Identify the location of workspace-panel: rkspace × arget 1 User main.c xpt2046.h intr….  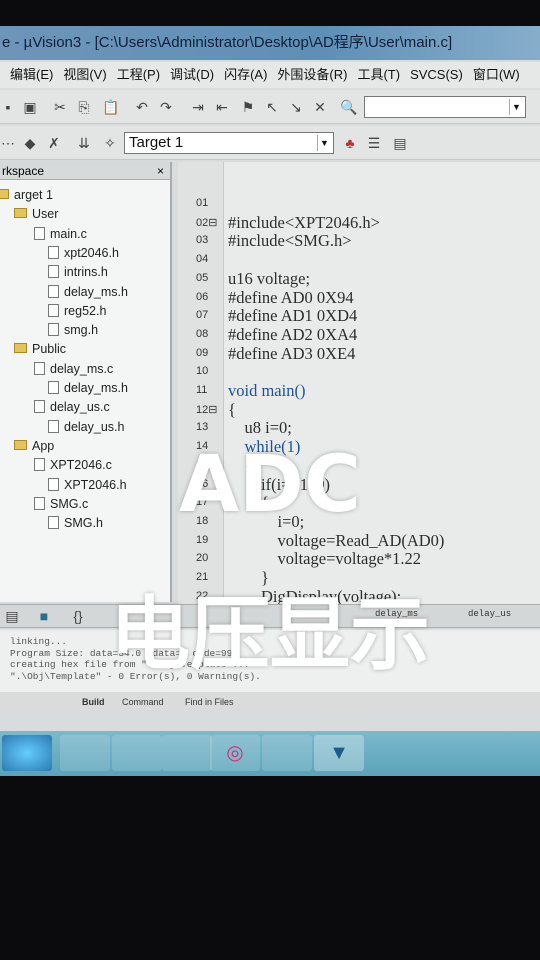
(86, 382).